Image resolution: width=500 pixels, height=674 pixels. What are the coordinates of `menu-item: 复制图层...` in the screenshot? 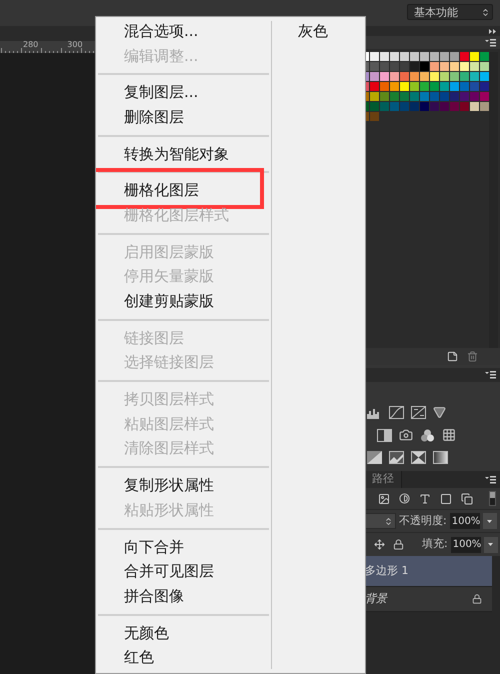 It's located at (161, 92).